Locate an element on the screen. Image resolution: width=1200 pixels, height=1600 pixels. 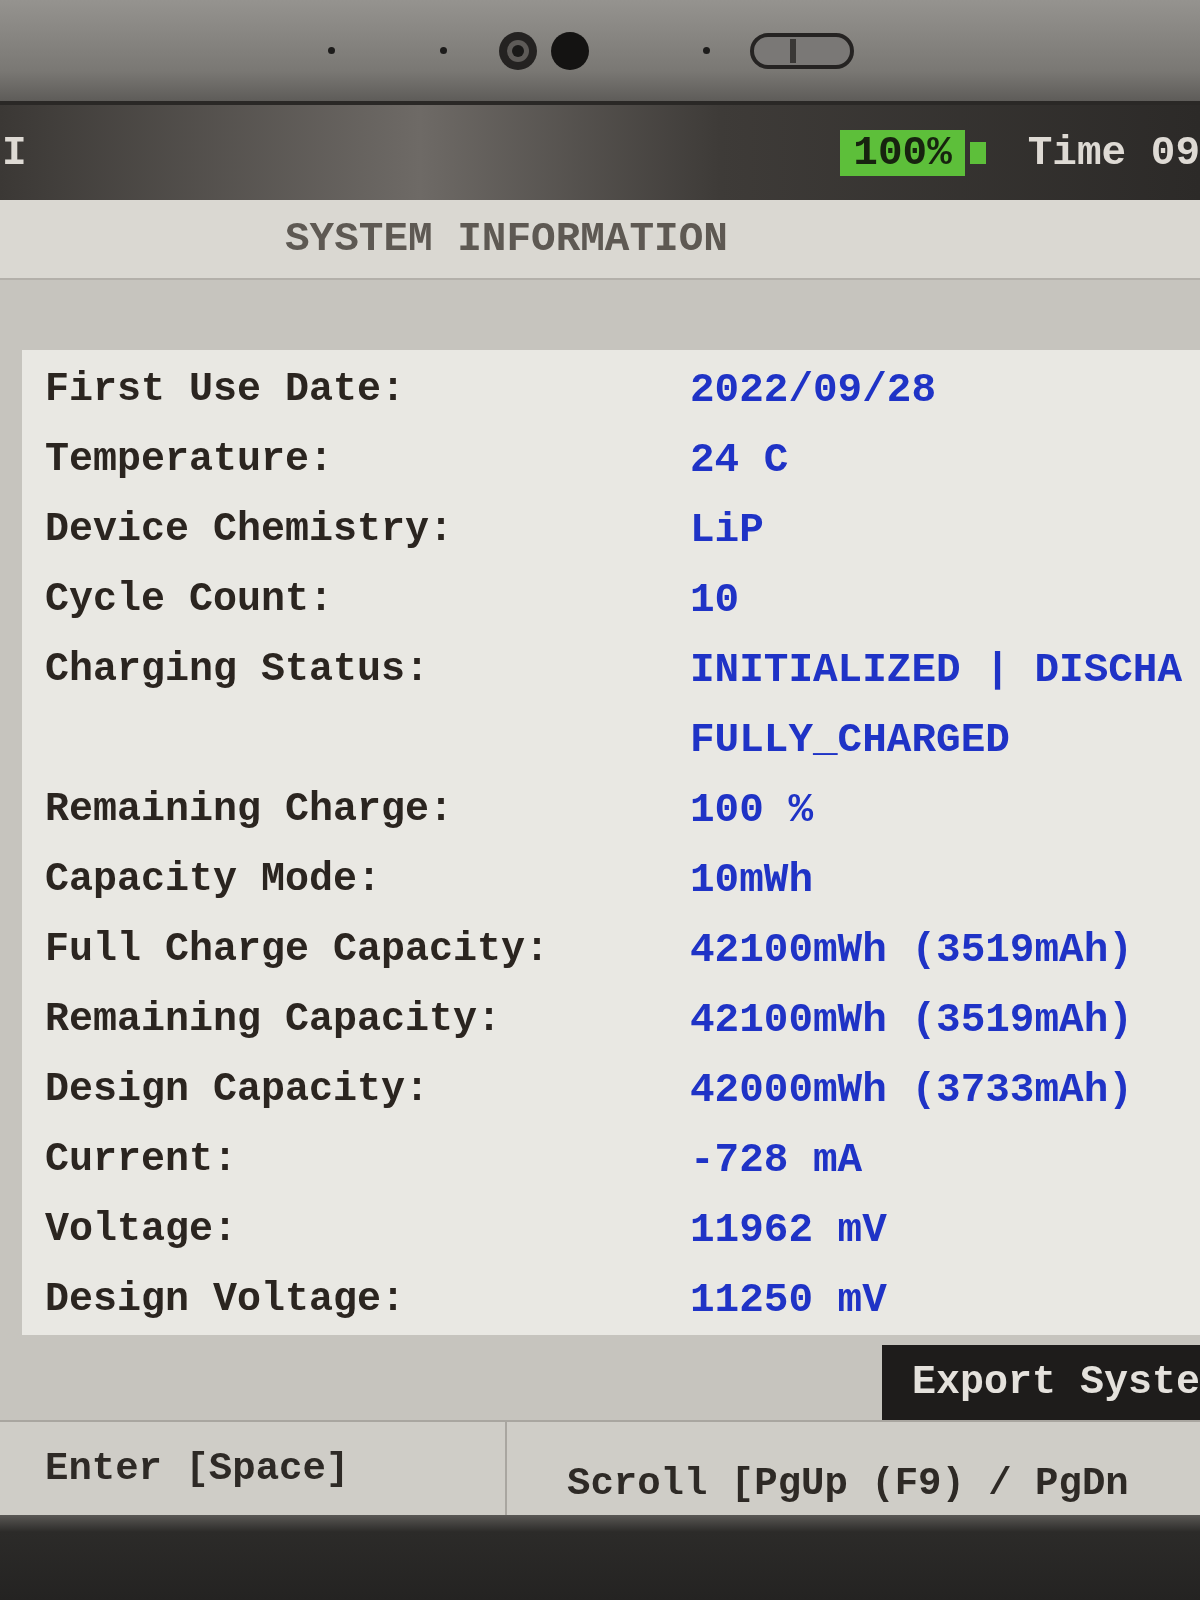
key-hint: Scroll [PgUp (F9) / PgDn is located at coordinates (848, 1483).